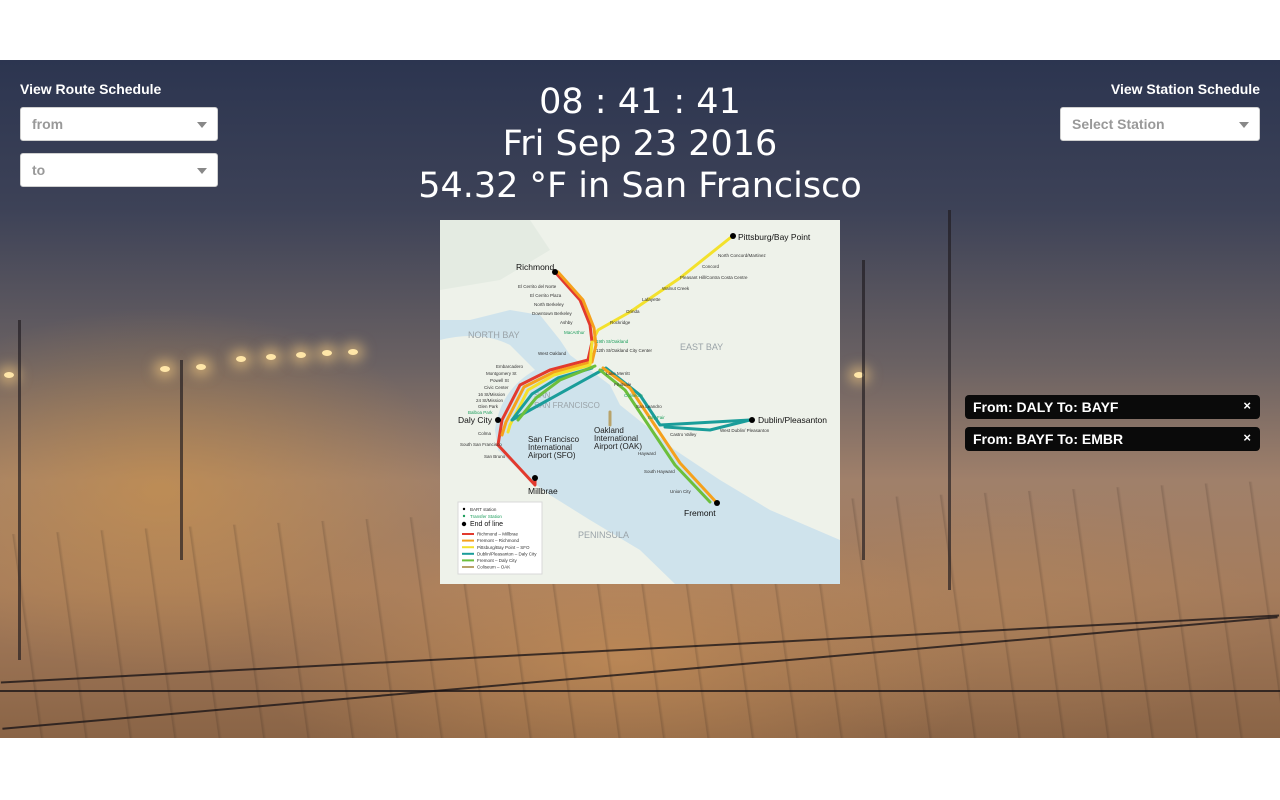 The width and height of the screenshot is (1280, 800). I want to click on legend-line-label: Richmond – Millbrae, so click(498, 534).